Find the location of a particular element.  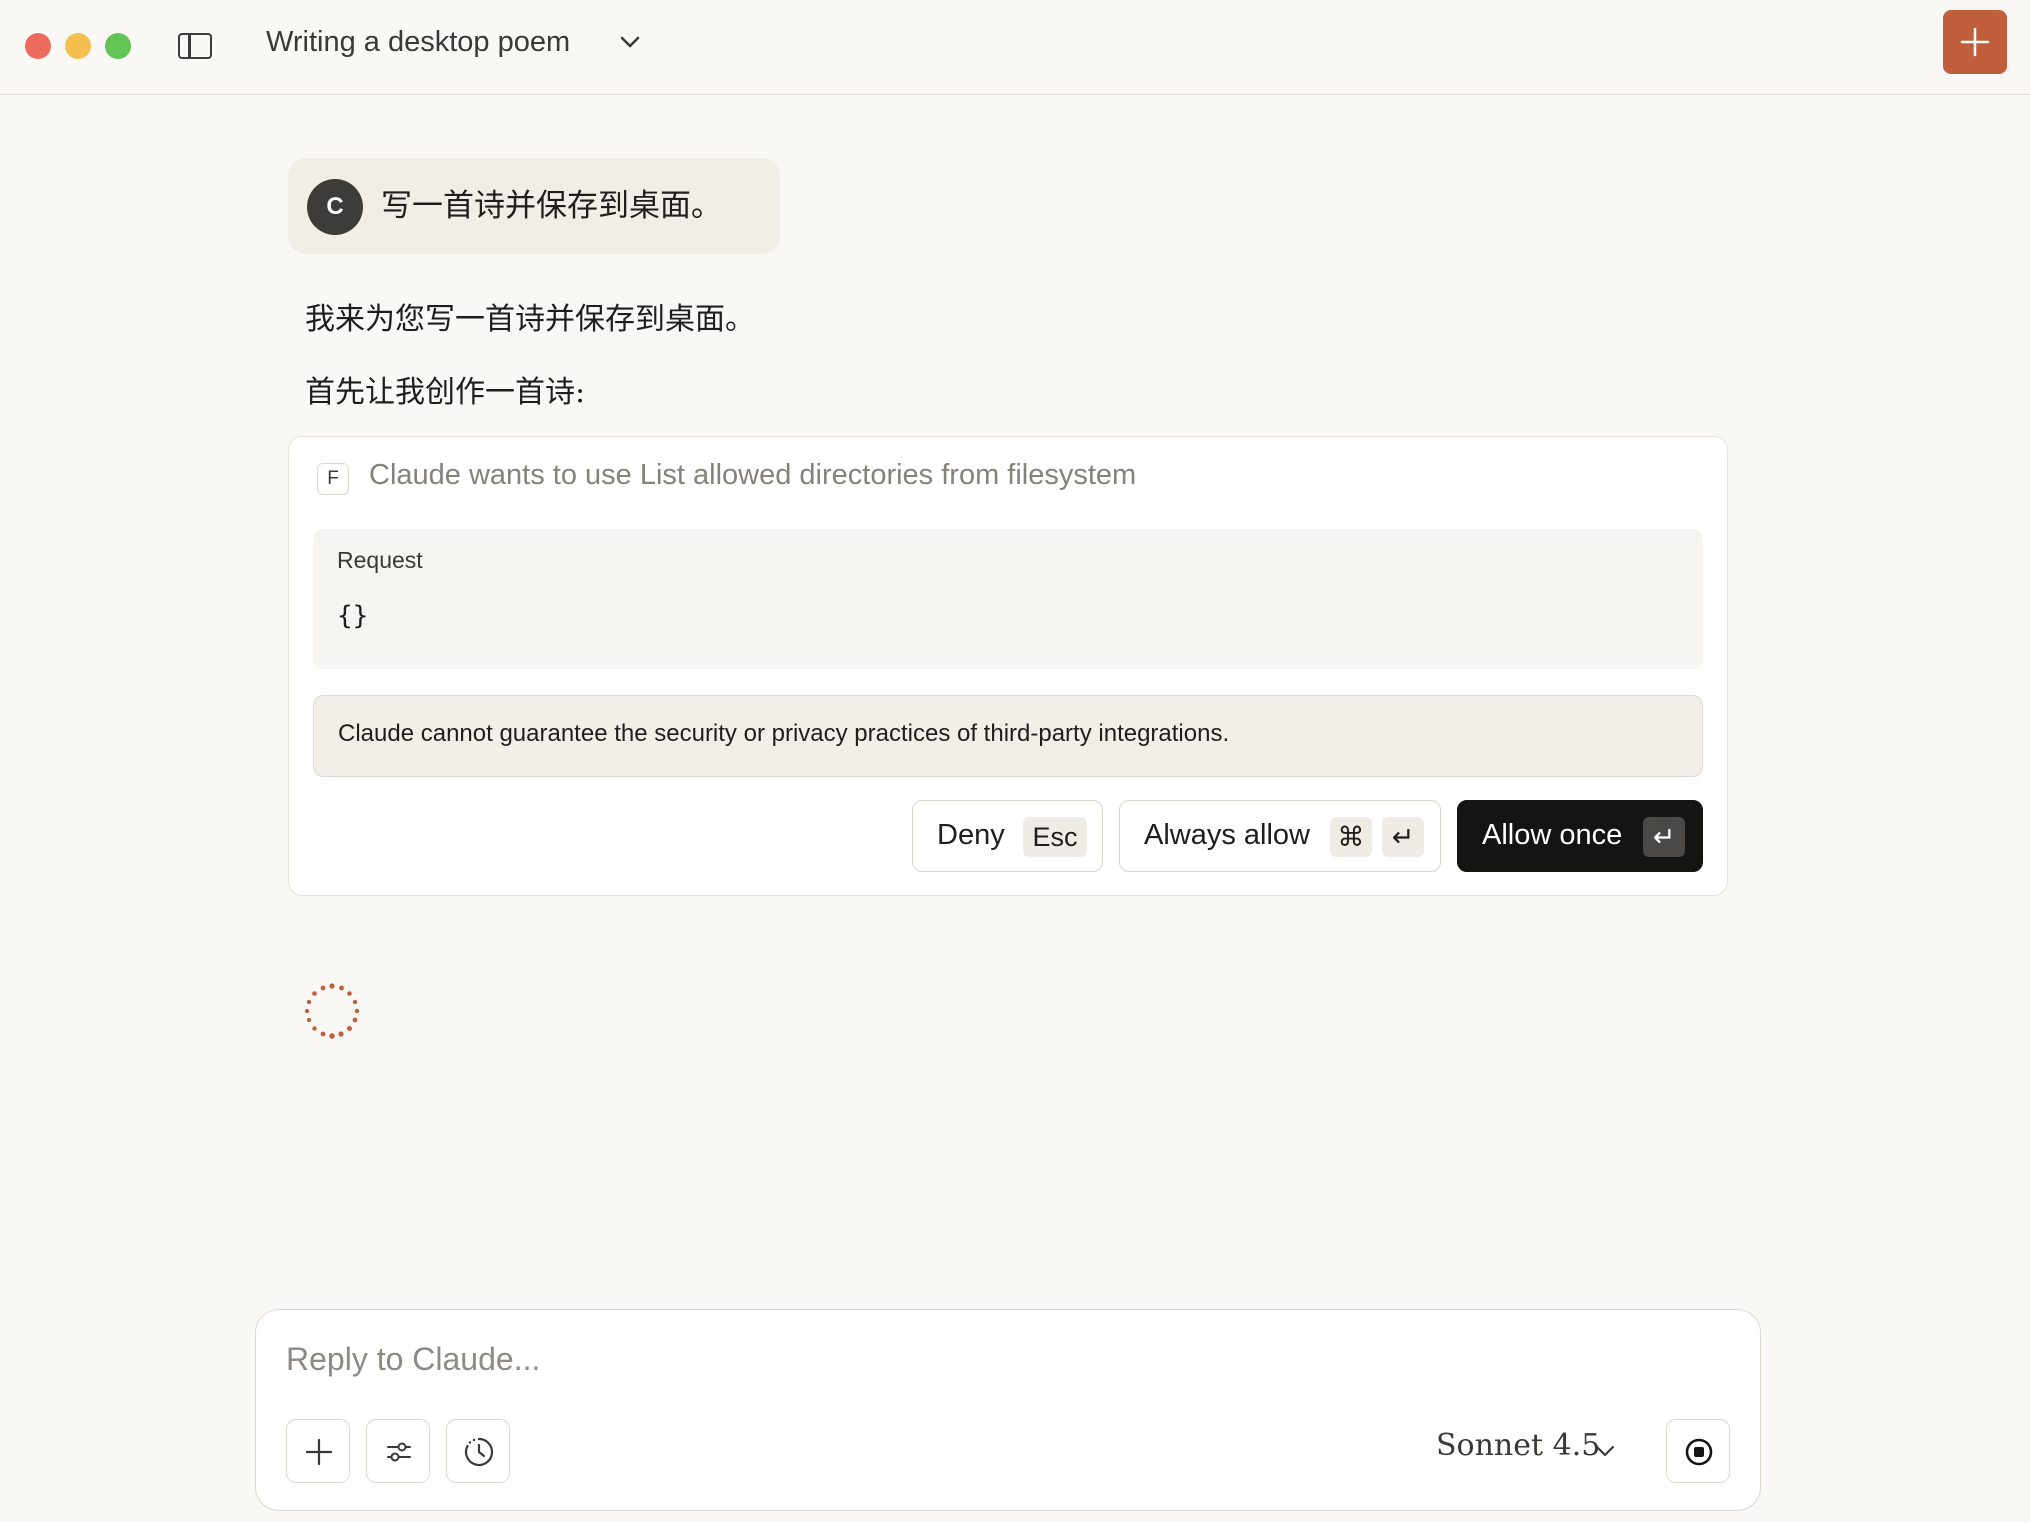

deny-label: Deny is located at coordinates (971, 835).